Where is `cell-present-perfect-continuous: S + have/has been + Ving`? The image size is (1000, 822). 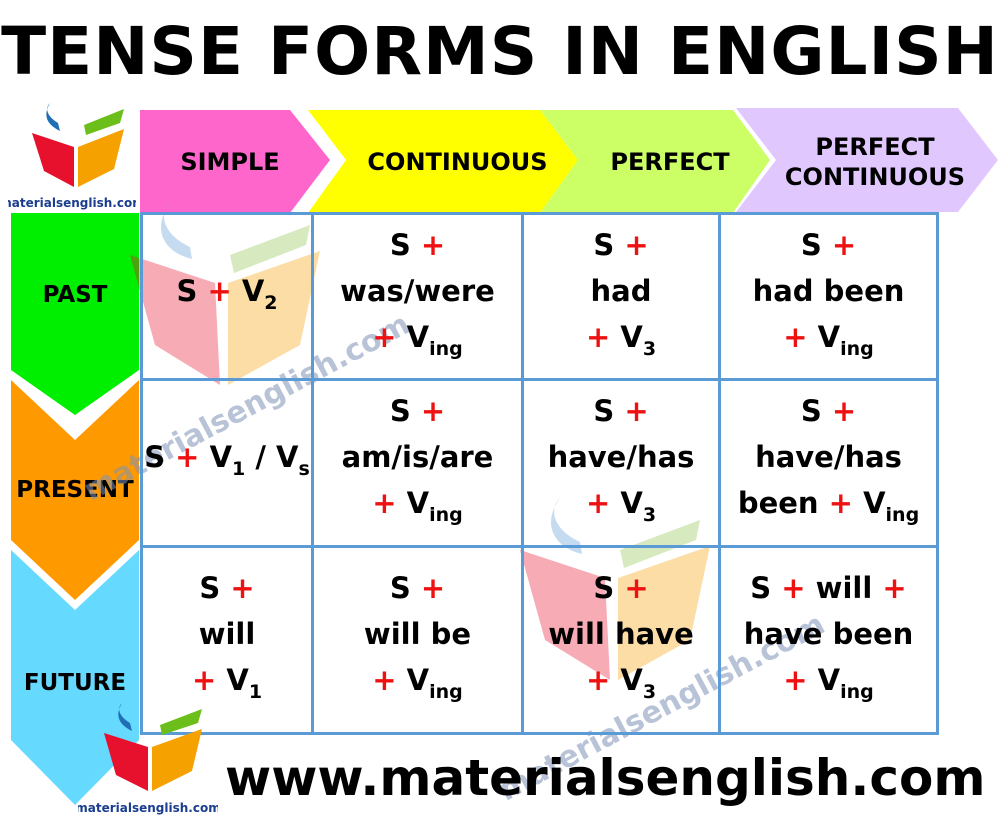 cell-present-perfect-continuous: S + have/has been + Ving is located at coordinates (828, 463).